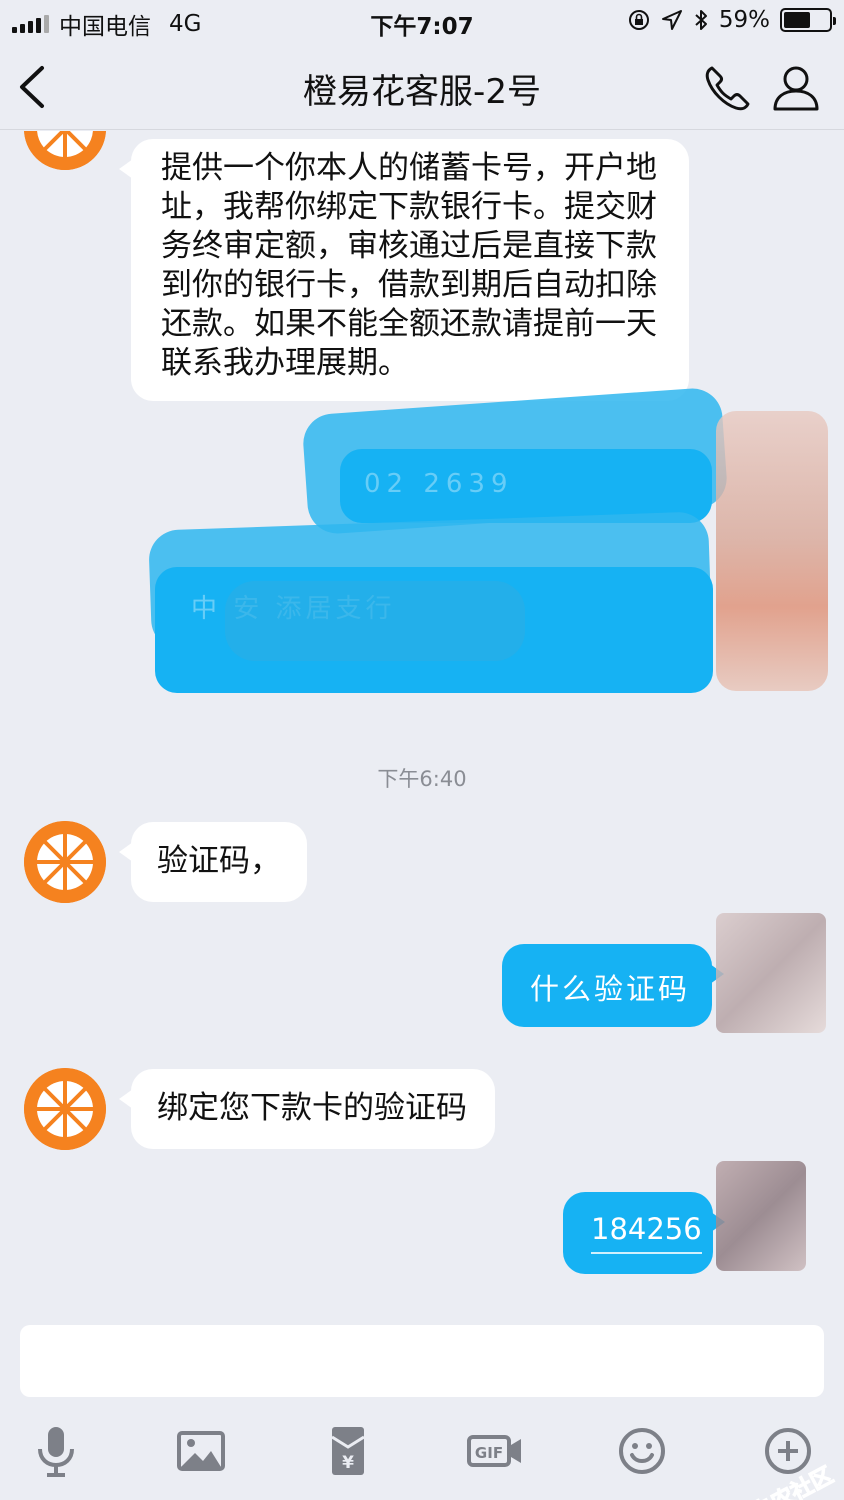  I want to click on redacted-text: 02 2639, so click(439, 484).